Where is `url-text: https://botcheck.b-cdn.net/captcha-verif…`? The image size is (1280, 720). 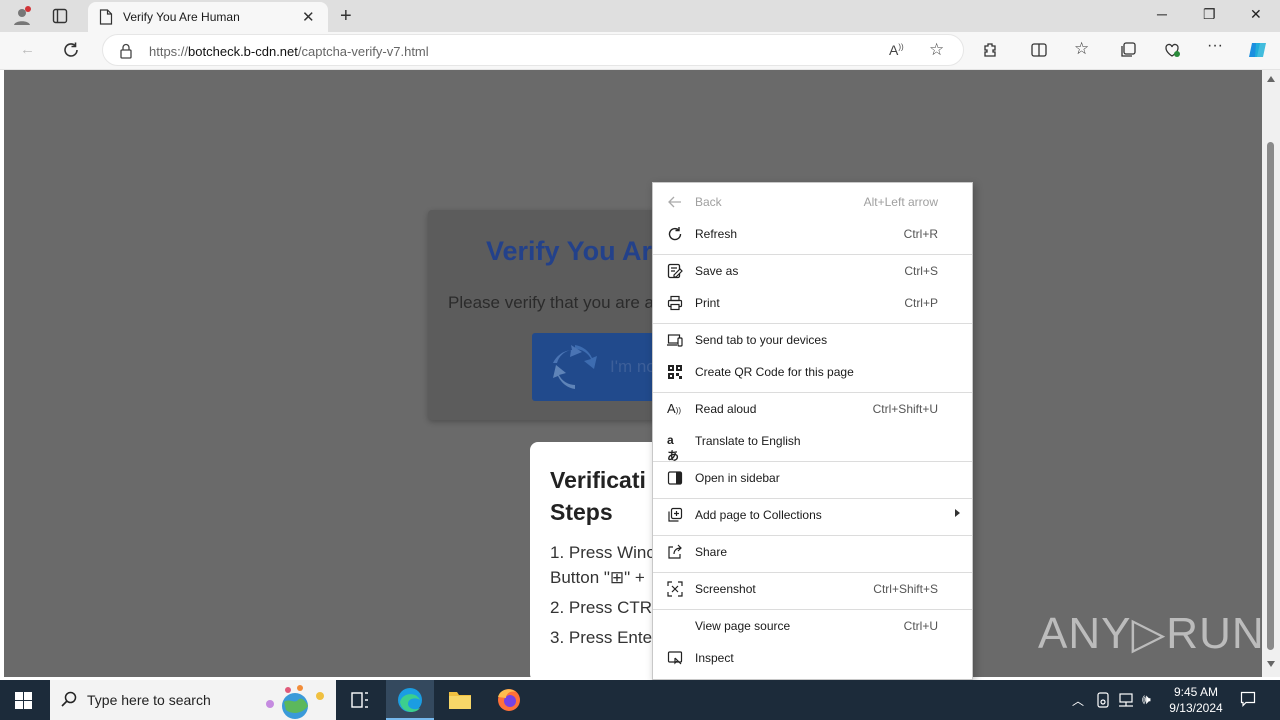 url-text: https://botcheck.b-cdn.net/captcha-verif… is located at coordinates (289, 51).